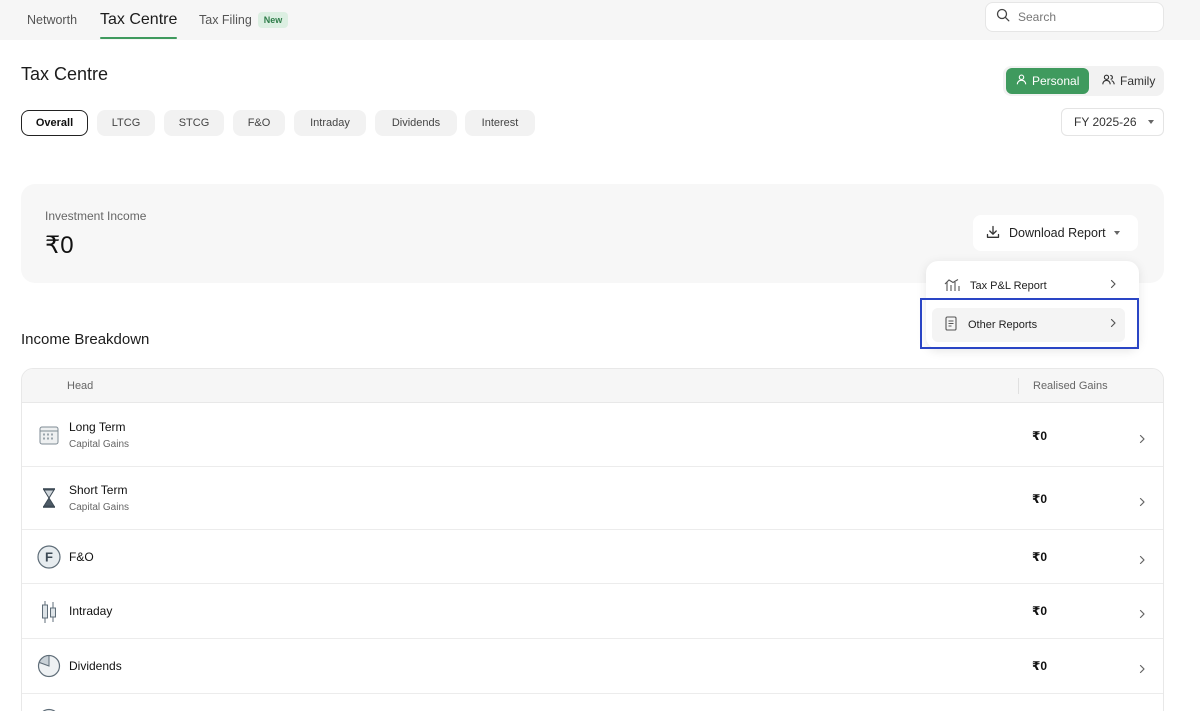 This screenshot has height=711, width=1200. Describe the element at coordinates (592, 557) in the screenshot. I see `table-row-fo: F F&O ₹0` at that location.